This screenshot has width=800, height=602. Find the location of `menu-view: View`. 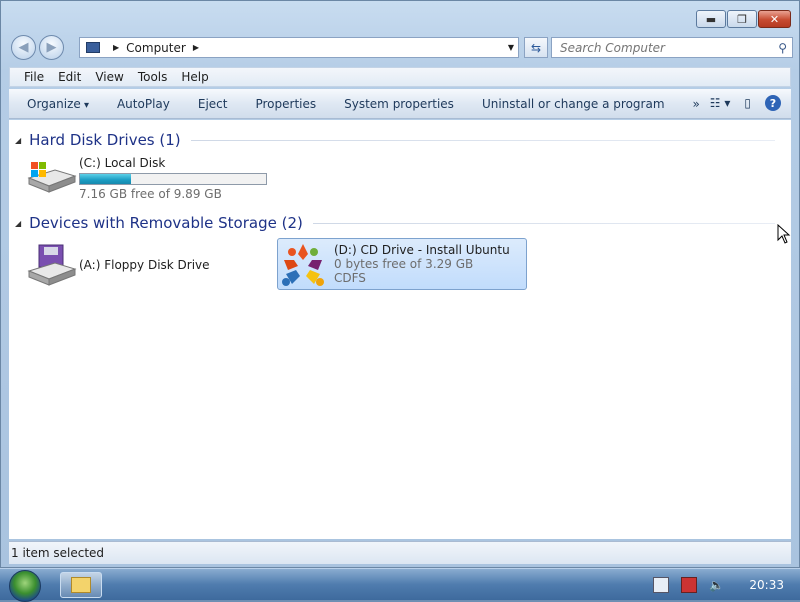

menu-view: View is located at coordinates (109, 77).